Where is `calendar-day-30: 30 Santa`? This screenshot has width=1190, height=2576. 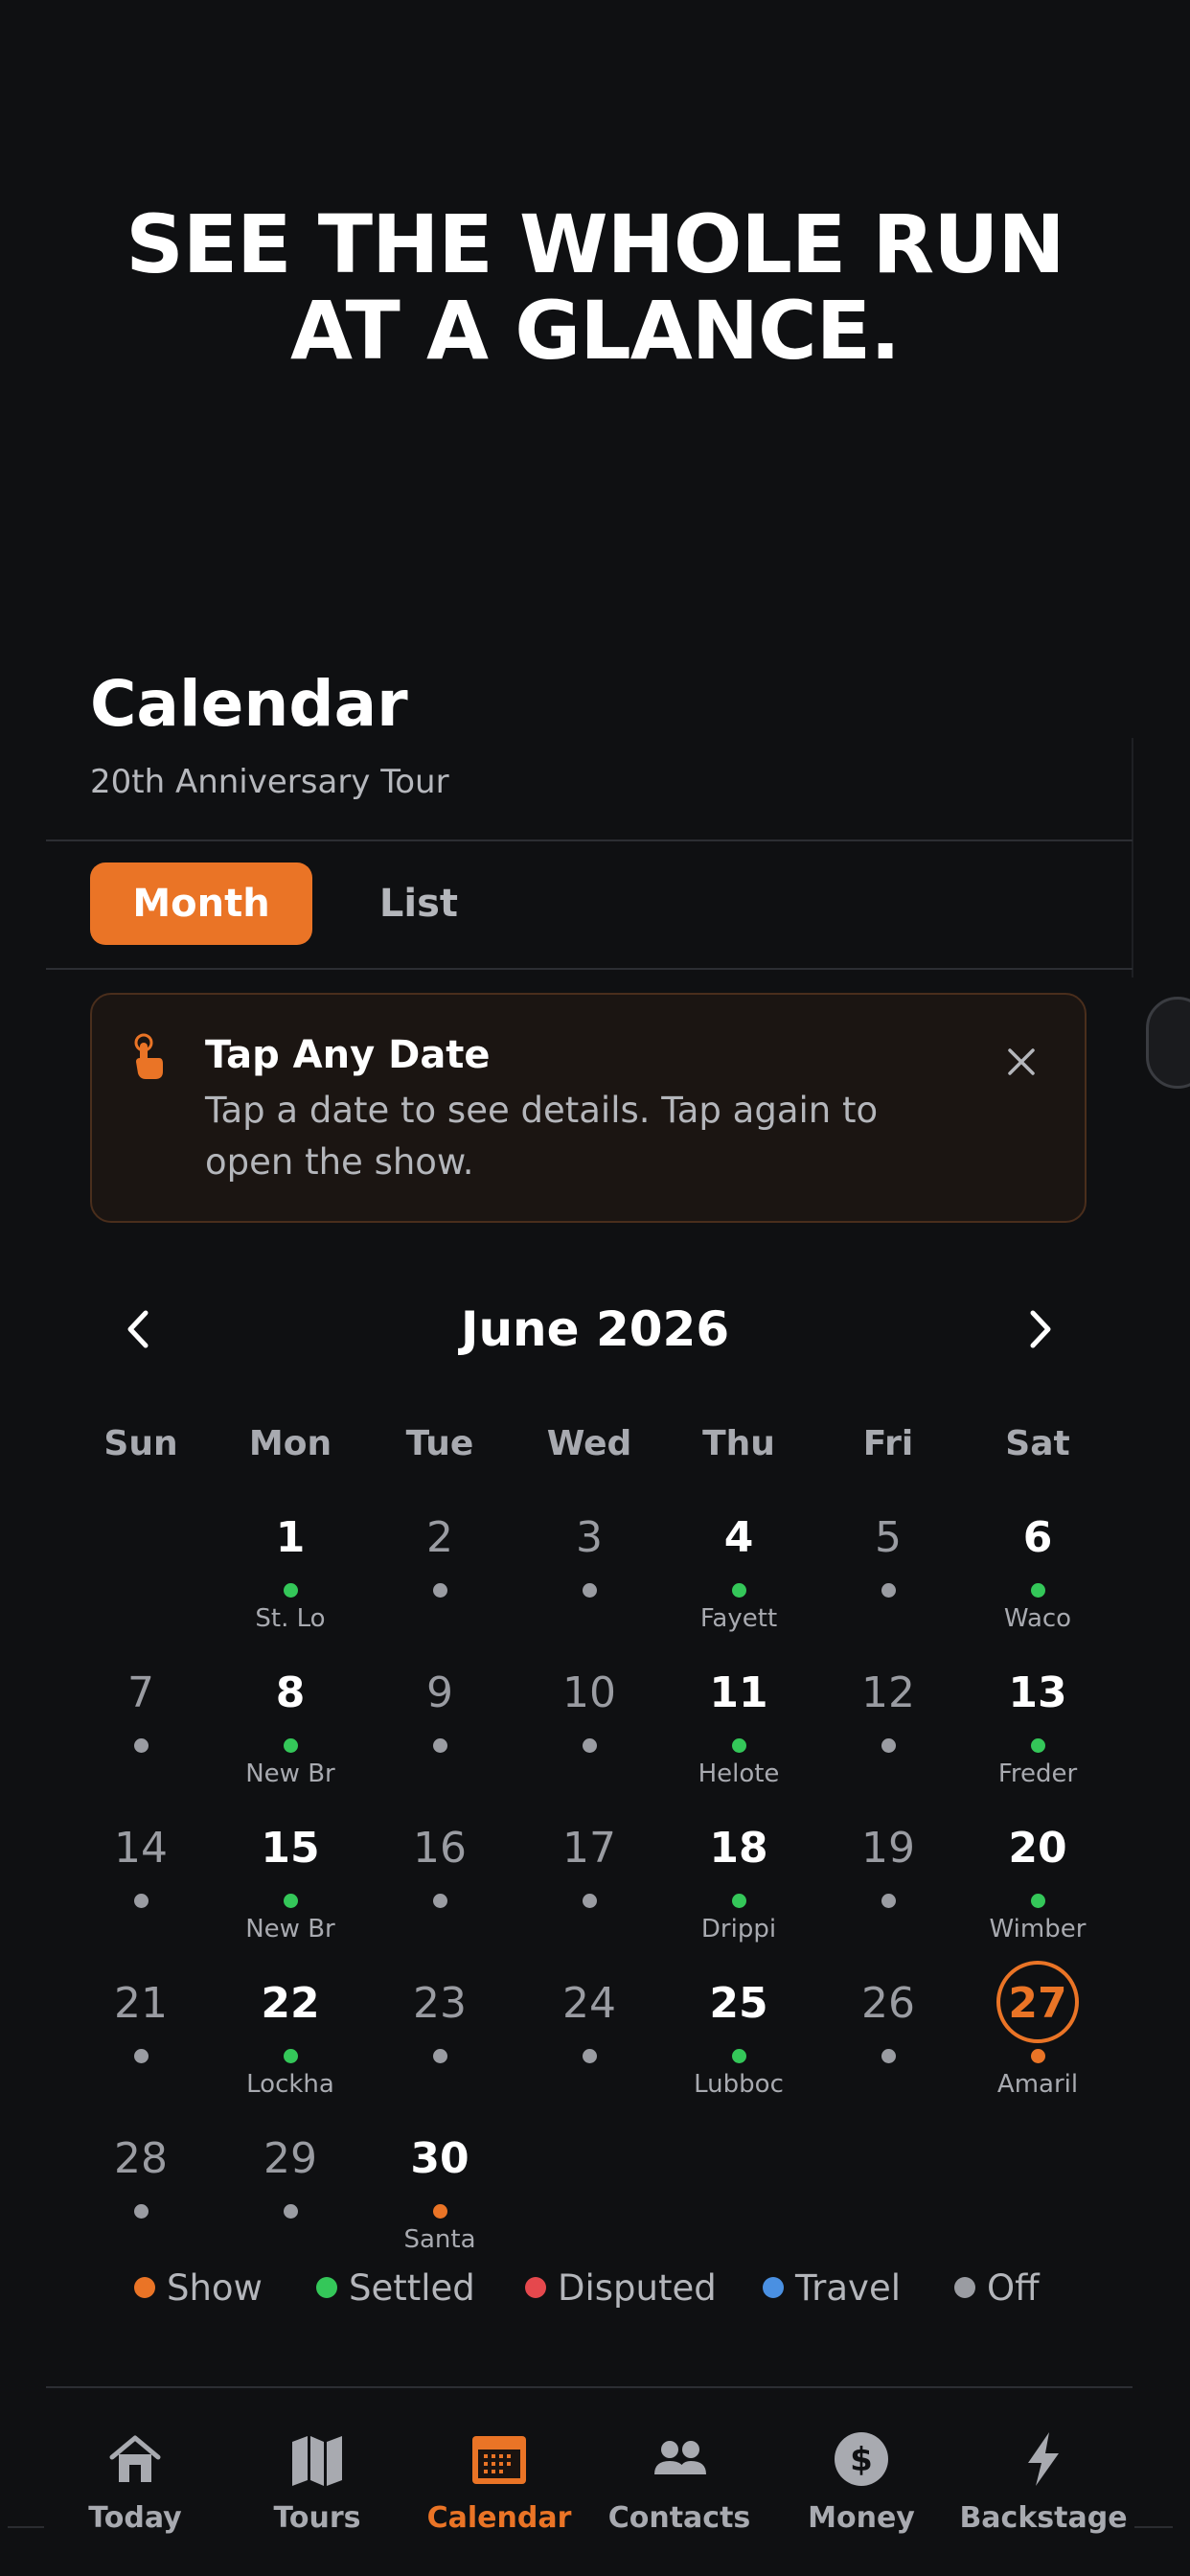
calendar-day-30: 30 Santa is located at coordinates (440, 2207).